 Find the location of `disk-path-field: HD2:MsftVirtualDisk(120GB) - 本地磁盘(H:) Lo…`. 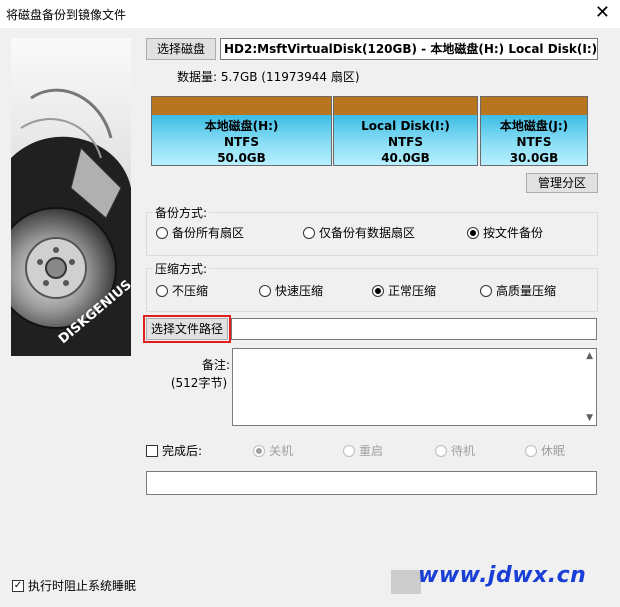

disk-path-field: HD2:MsftVirtualDisk(120GB) - 本地磁盘(H:) Lo… is located at coordinates (409, 49).